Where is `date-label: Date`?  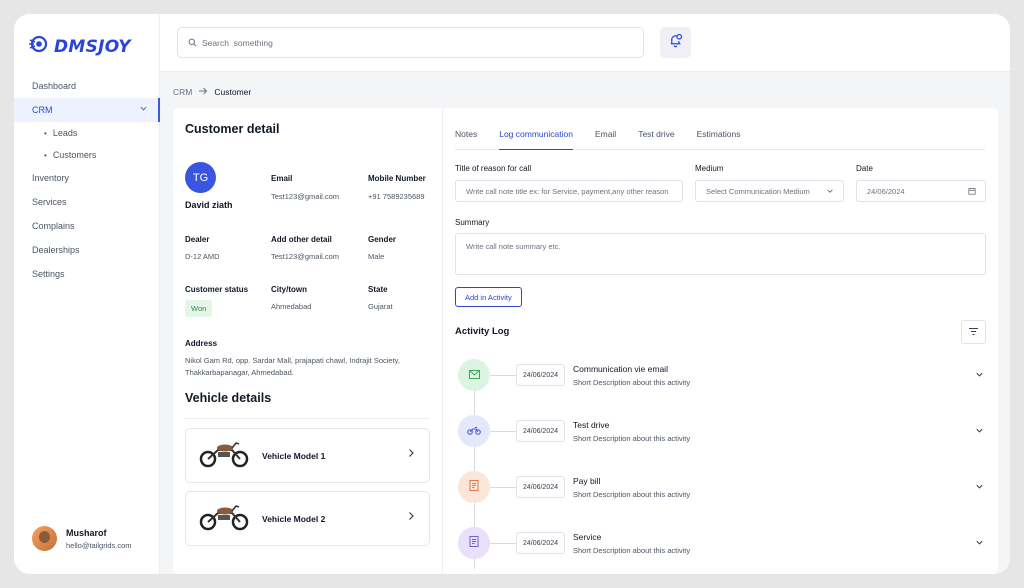 date-label: Date is located at coordinates (864, 168).